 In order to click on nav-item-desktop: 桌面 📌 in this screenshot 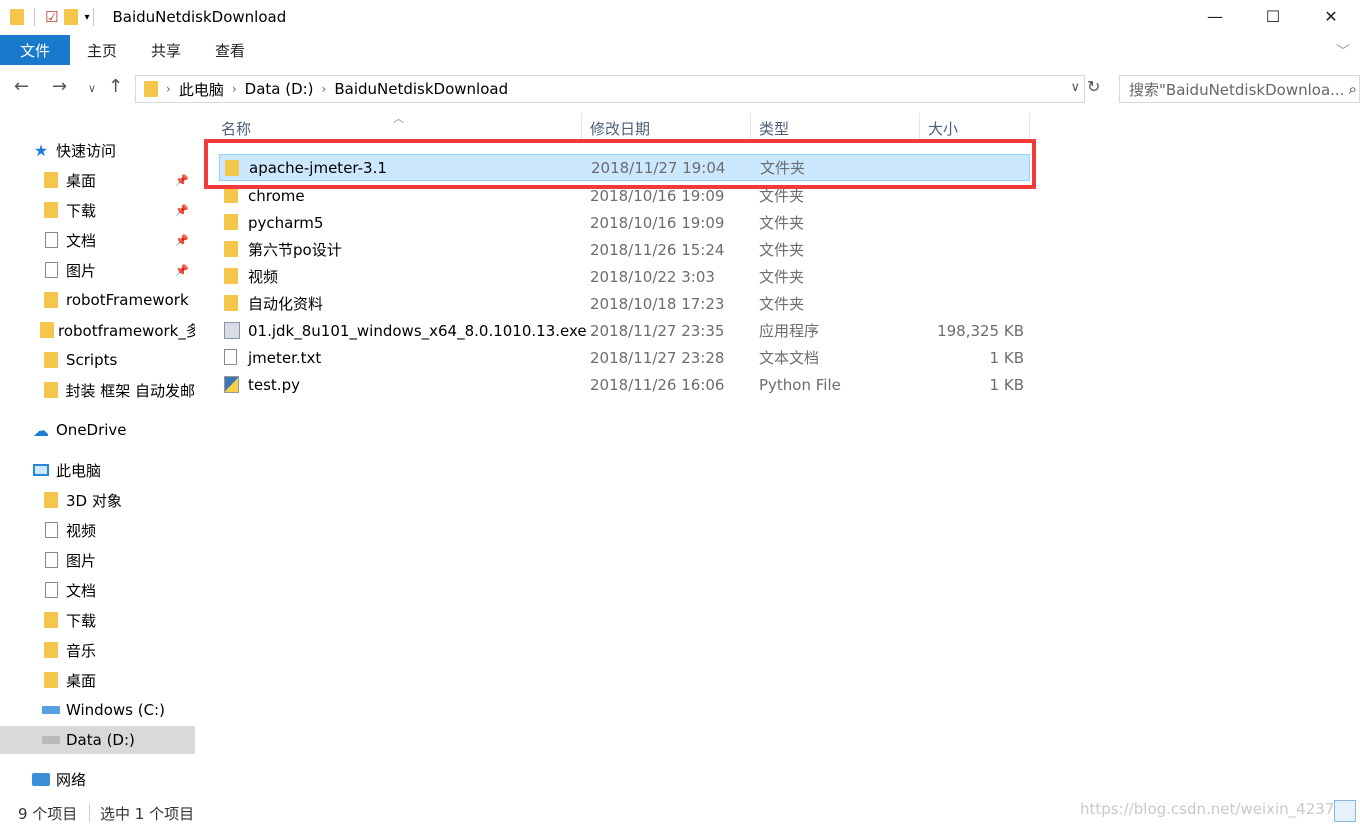, I will do `click(97, 180)`.